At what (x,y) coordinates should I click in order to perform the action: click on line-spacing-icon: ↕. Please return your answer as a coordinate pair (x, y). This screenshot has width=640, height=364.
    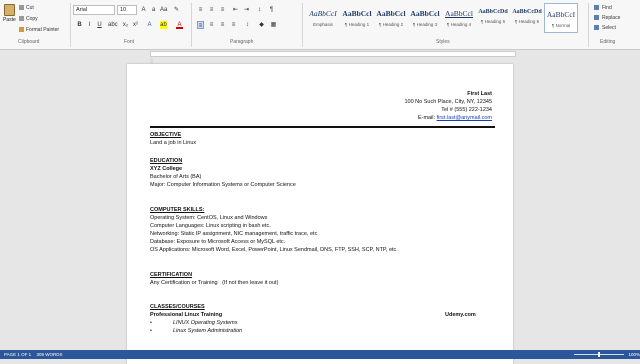
    Looking at the image, I should click on (247, 25).